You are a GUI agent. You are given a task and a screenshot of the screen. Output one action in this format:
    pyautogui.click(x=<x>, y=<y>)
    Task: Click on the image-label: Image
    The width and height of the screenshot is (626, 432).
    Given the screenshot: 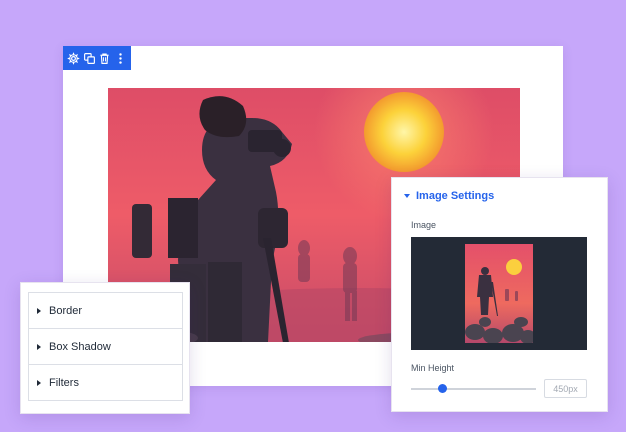 What is the action you would take?
    pyautogui.click(x=424, y=225)
    